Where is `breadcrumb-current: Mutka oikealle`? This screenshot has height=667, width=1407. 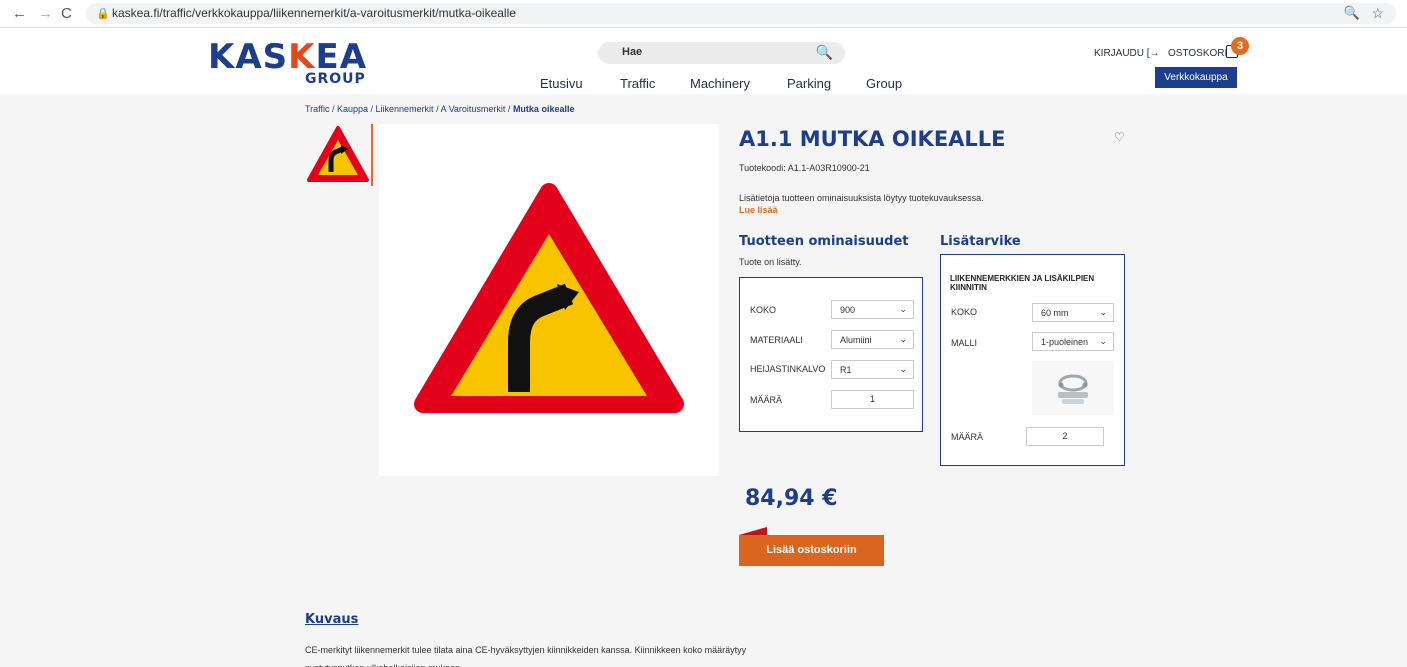
breadcrumb-current: Mutka oikealle is located at coordinates (543, 109).